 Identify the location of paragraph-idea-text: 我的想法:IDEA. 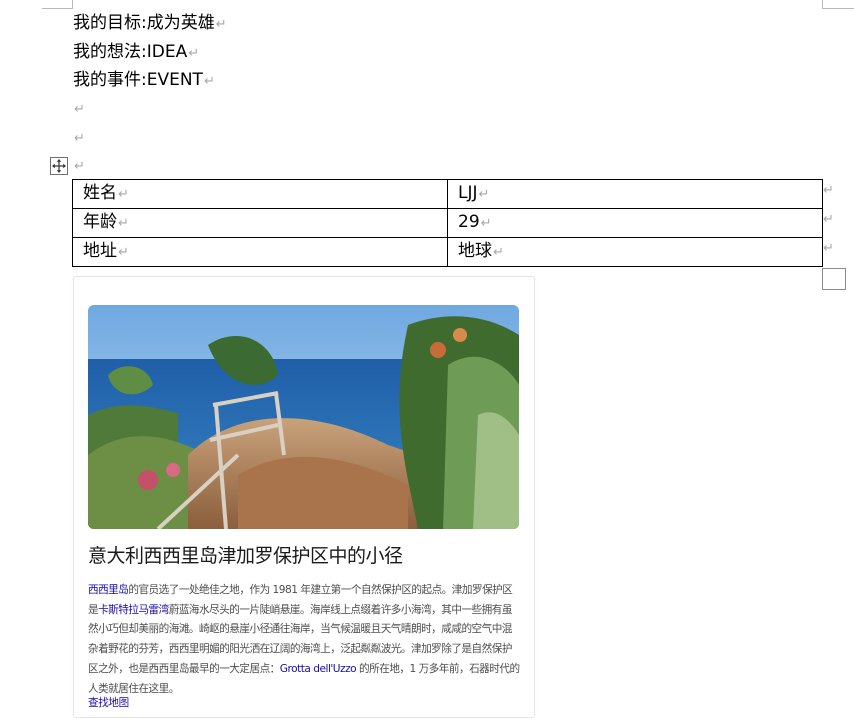
(130, 52).